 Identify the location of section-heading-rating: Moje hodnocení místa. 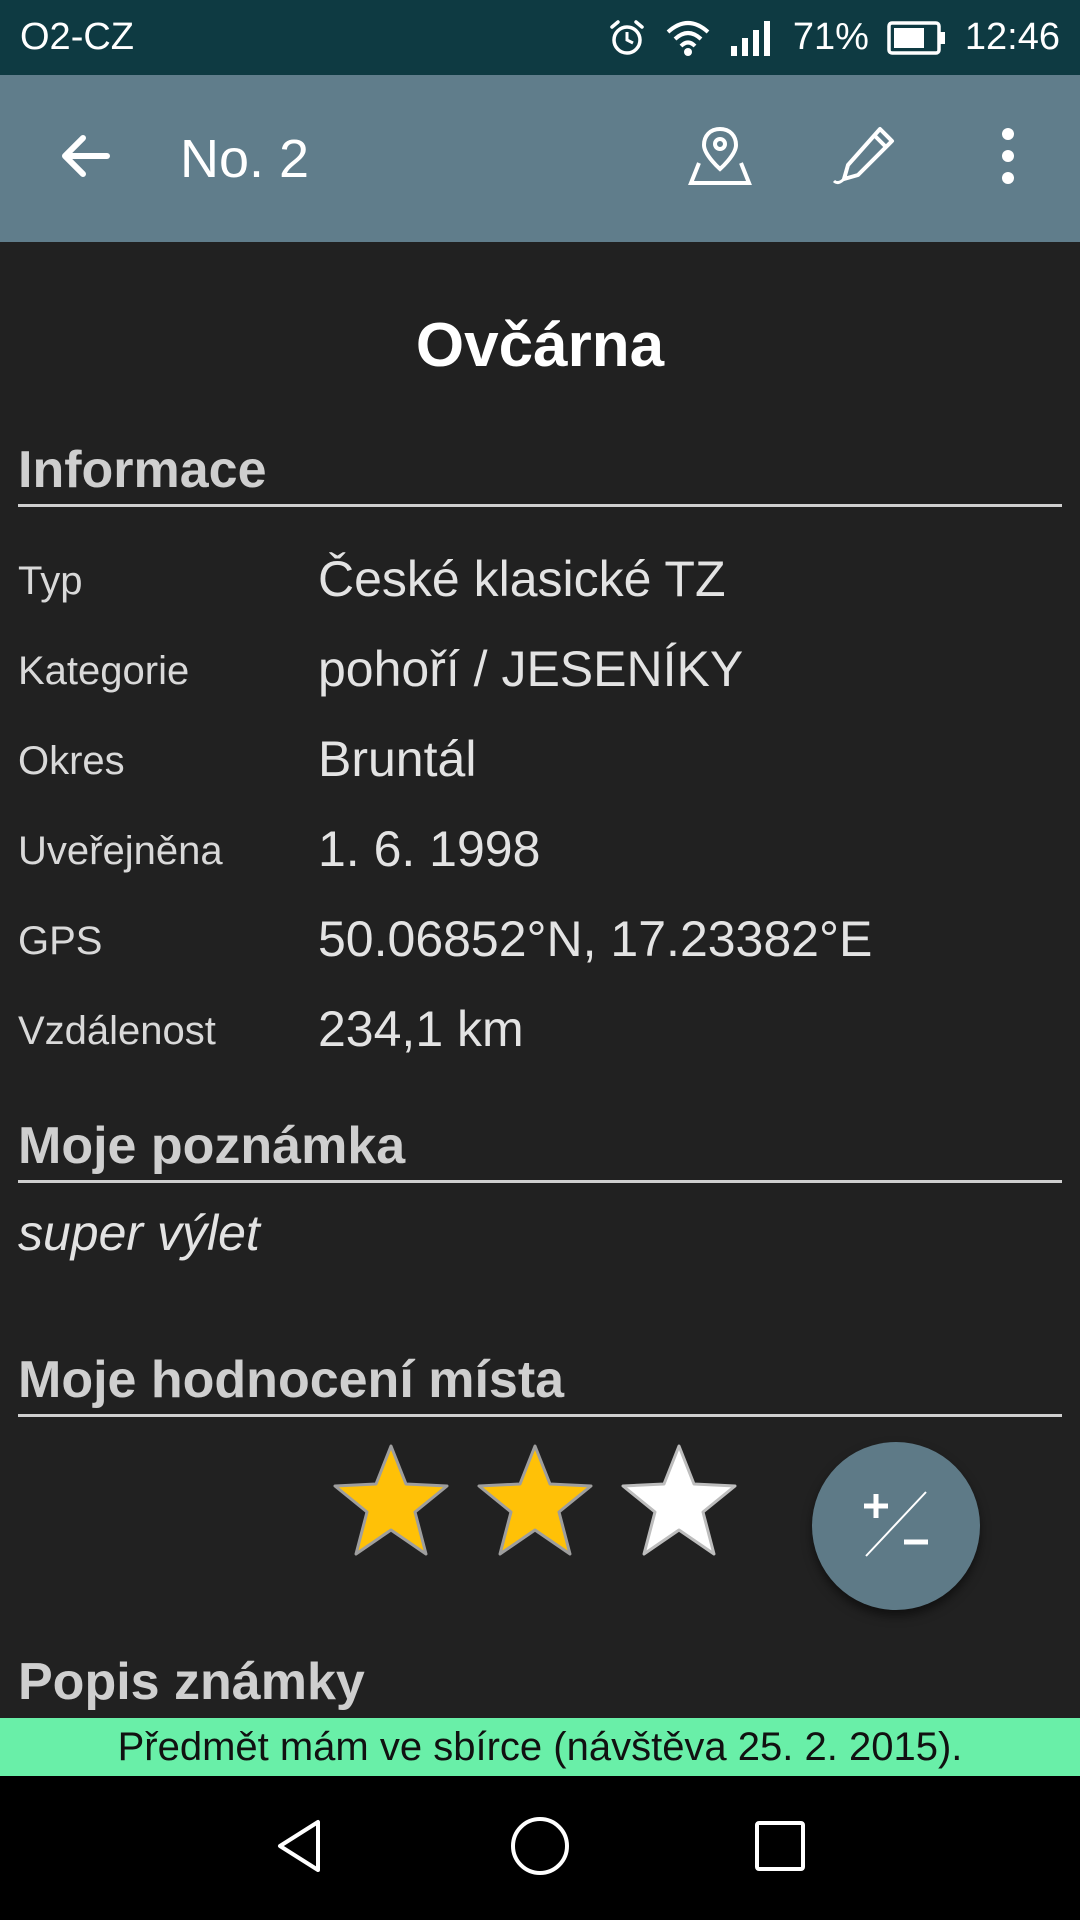
(540, 1383).